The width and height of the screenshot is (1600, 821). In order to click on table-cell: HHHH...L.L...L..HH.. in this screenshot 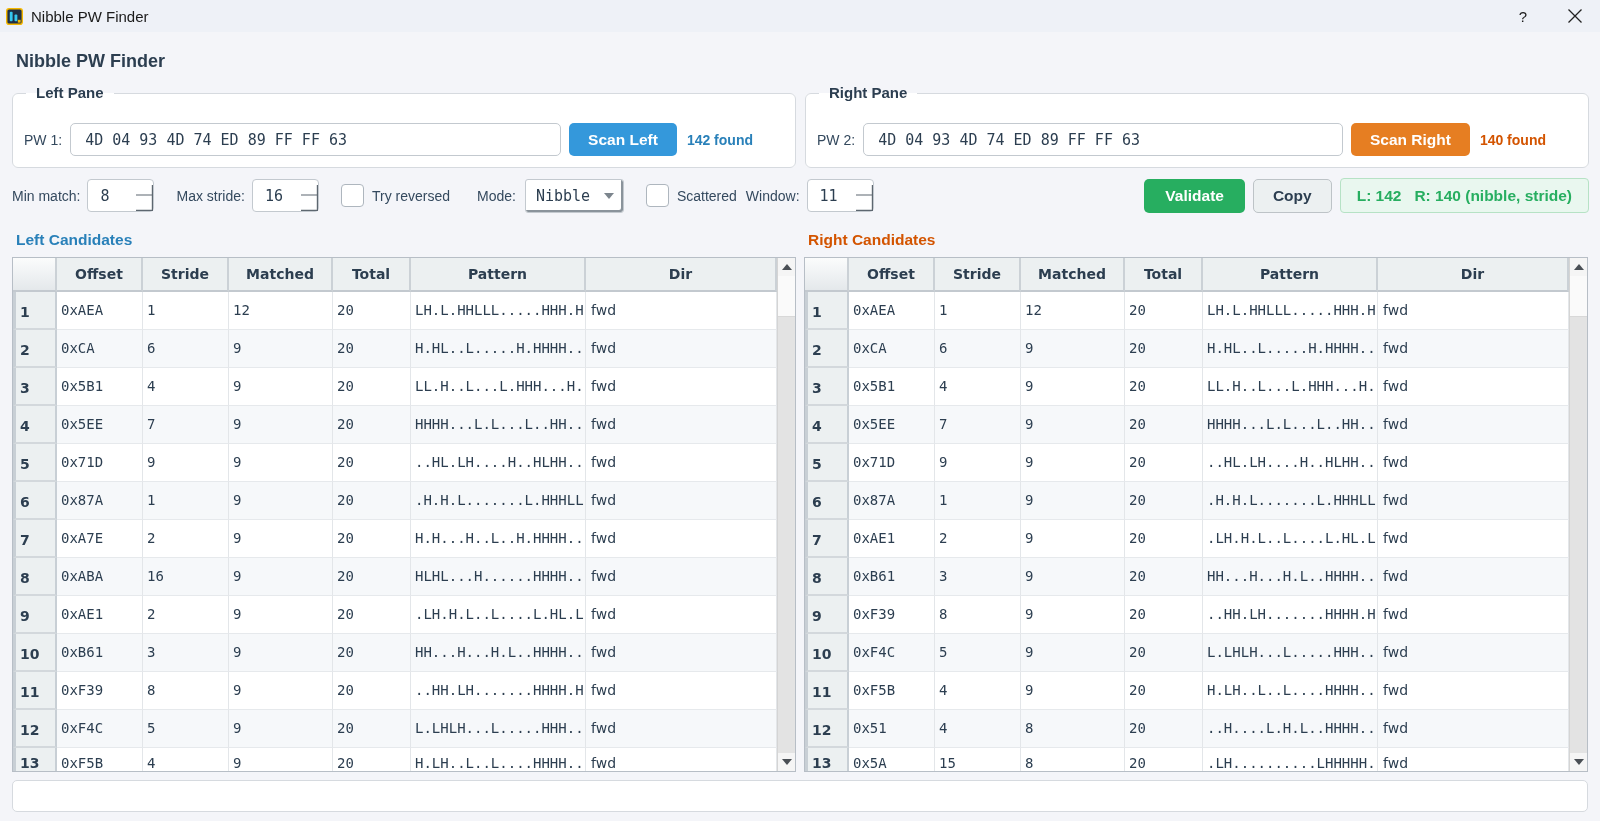, I will do `click(1290, 425)`.